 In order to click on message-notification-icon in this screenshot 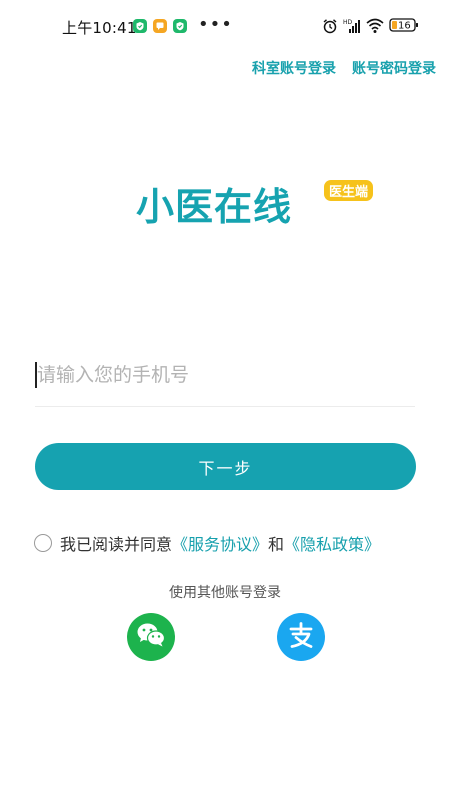, I will do `click(160, 26)`.